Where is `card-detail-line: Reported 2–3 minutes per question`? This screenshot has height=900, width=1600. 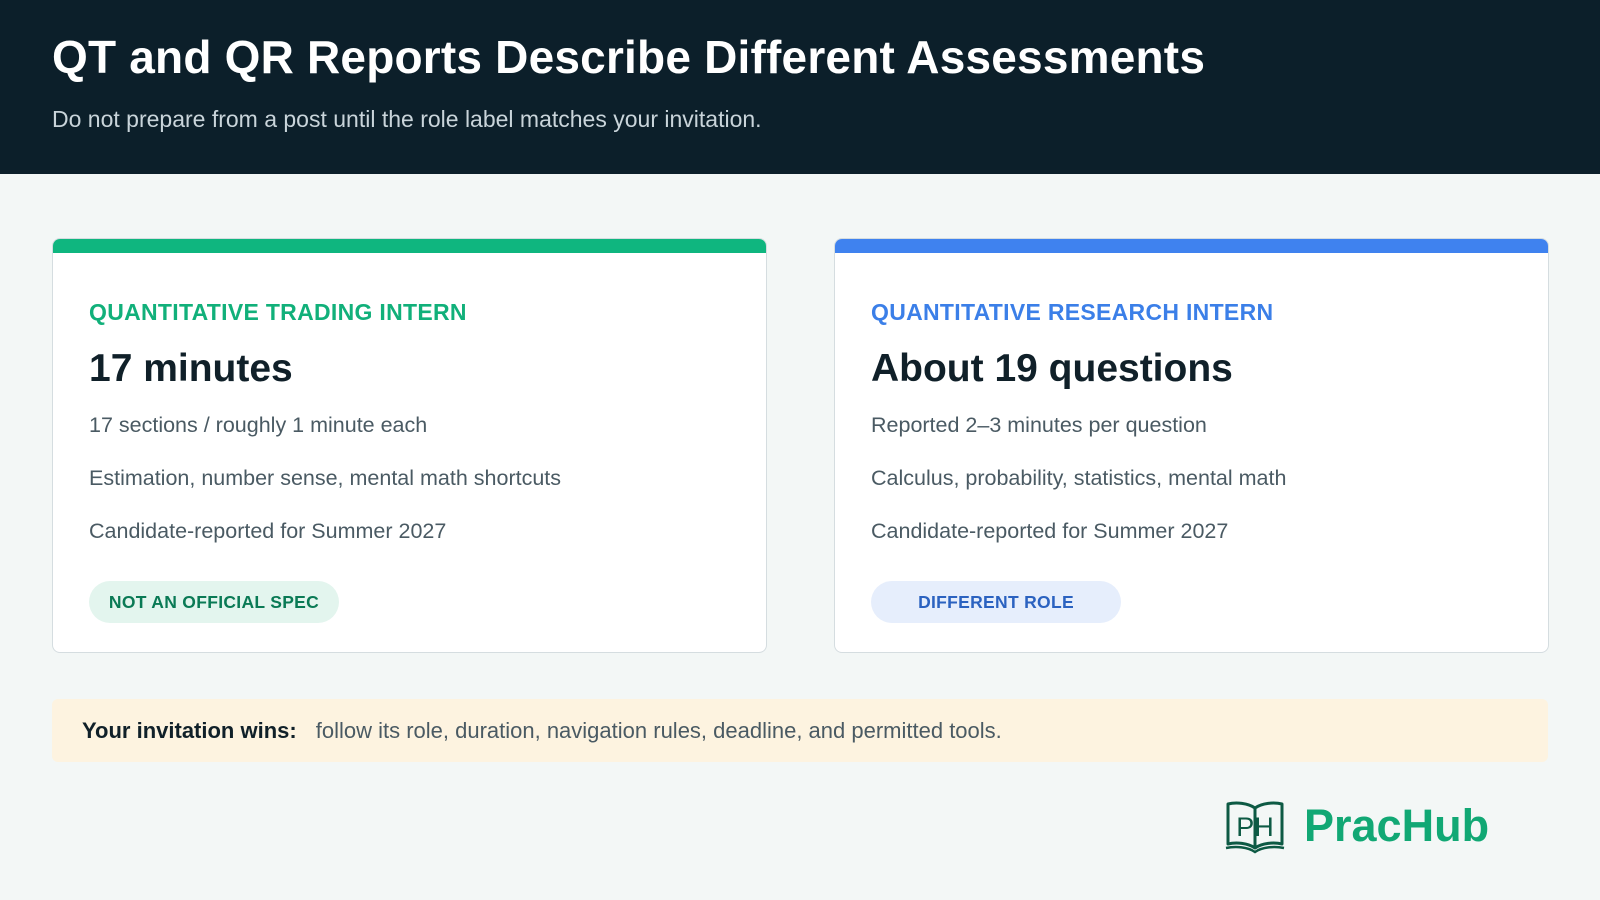
card-detail-line: Reported 2–3 minutes per question is located at coordinates (1039, 425).